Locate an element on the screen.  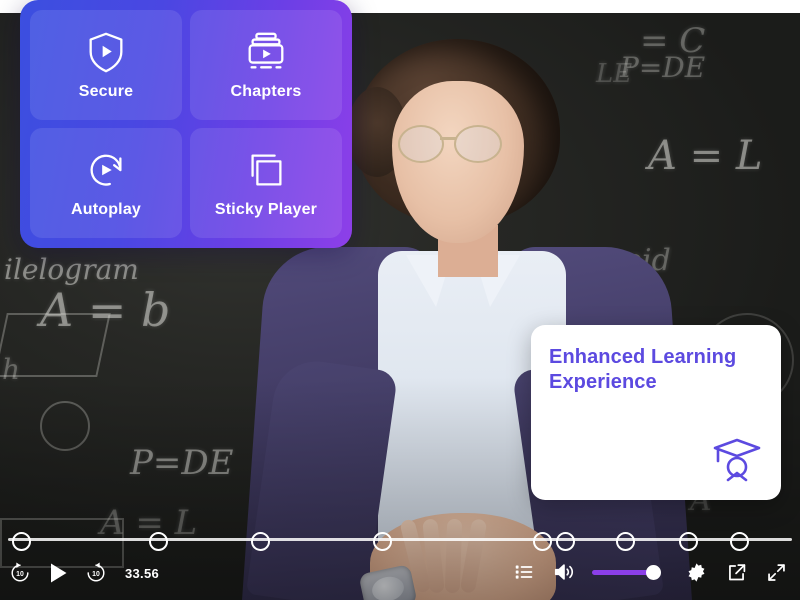
sticky-player-windows-icon is located at coordinates (266, 170).